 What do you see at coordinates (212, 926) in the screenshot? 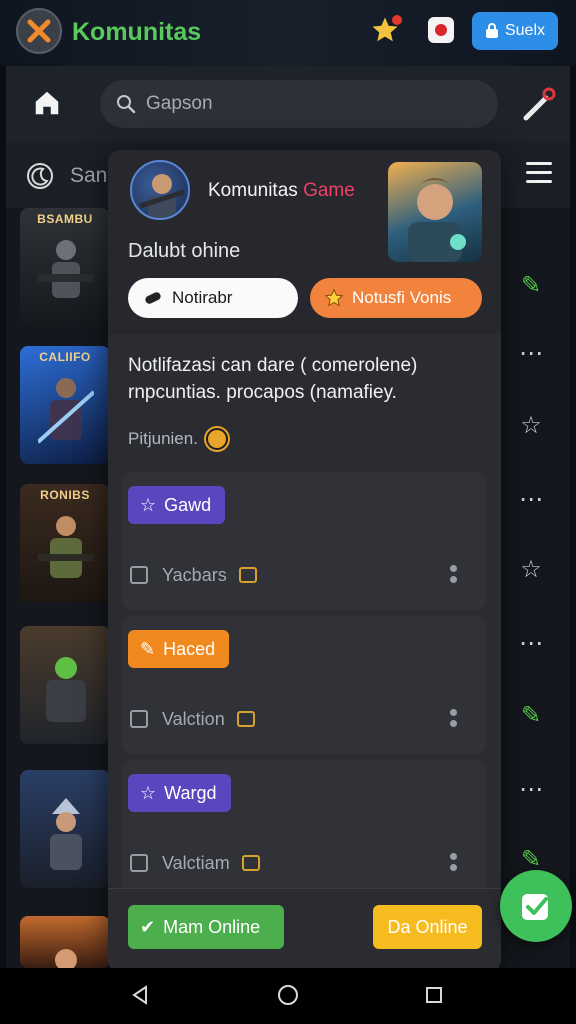
I see `online-button-label: Mam Online` at bounding box center [212, 926].